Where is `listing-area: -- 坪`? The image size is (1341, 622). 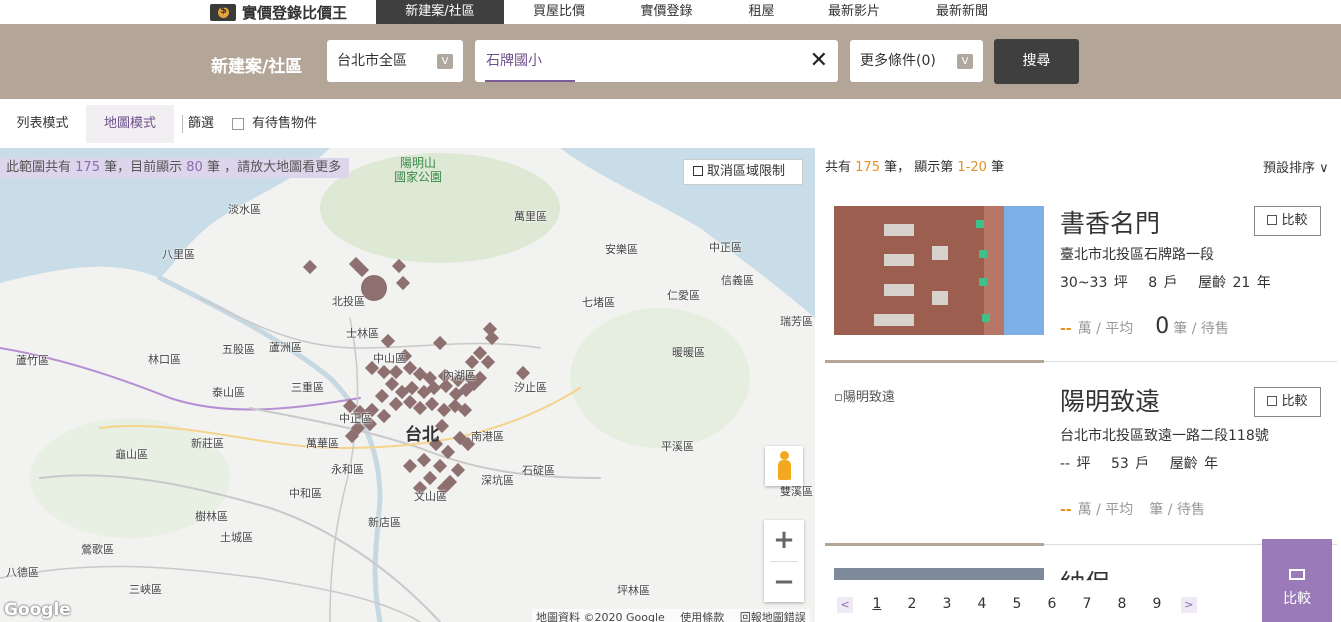
listing-area: -- 坪 is located at coordinates (1075, 464).